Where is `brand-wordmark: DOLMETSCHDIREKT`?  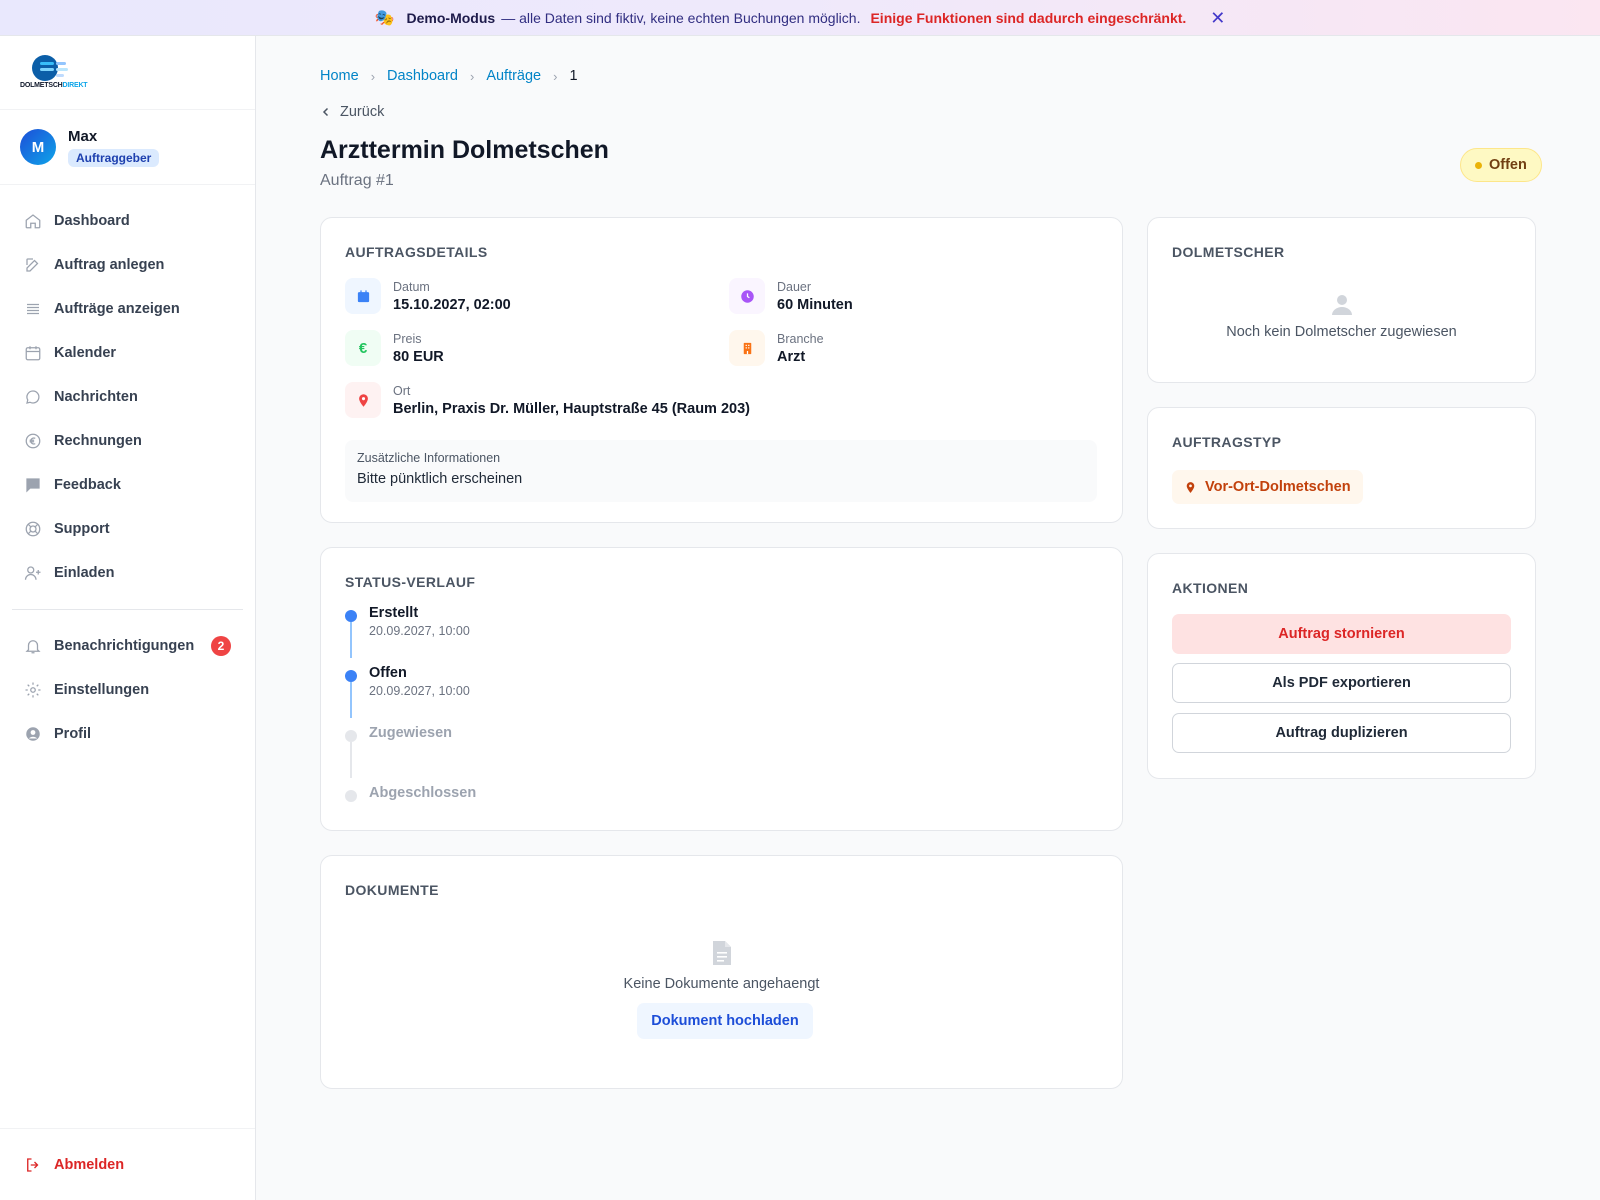
brand-wordmark: DOLMETSCHDIREKT is located at coordinates (54, 85).